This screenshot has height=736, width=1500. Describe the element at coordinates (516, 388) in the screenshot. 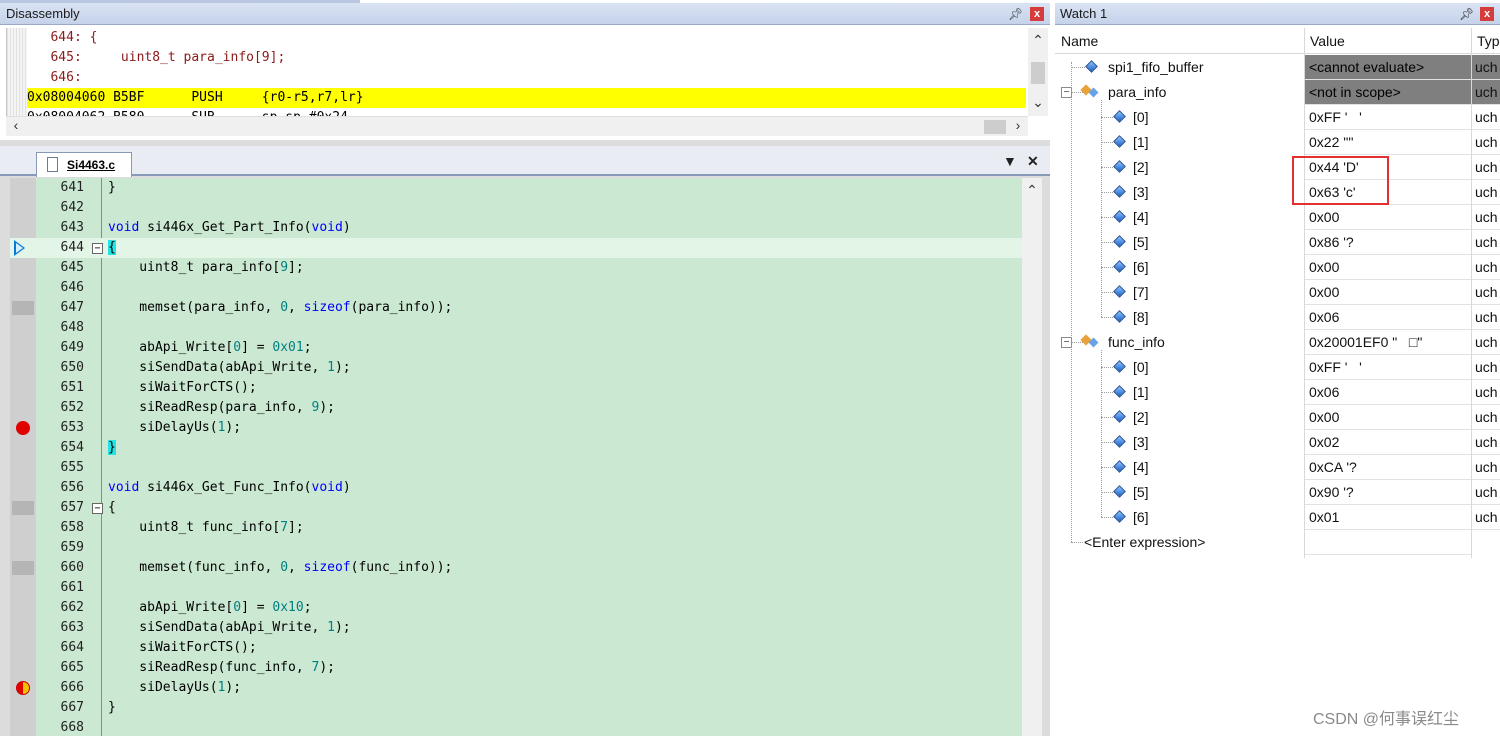

I see `code-line: 651 siWaitForCTS();` at that location.